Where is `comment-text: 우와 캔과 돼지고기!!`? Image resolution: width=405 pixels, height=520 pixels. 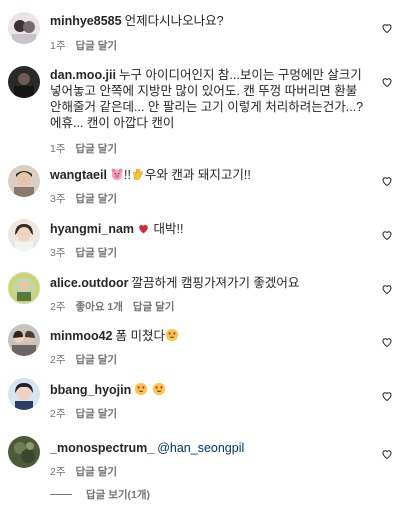
comment-text: 우와 캔과 돼지고기!! is located at coordinates (197, 175).